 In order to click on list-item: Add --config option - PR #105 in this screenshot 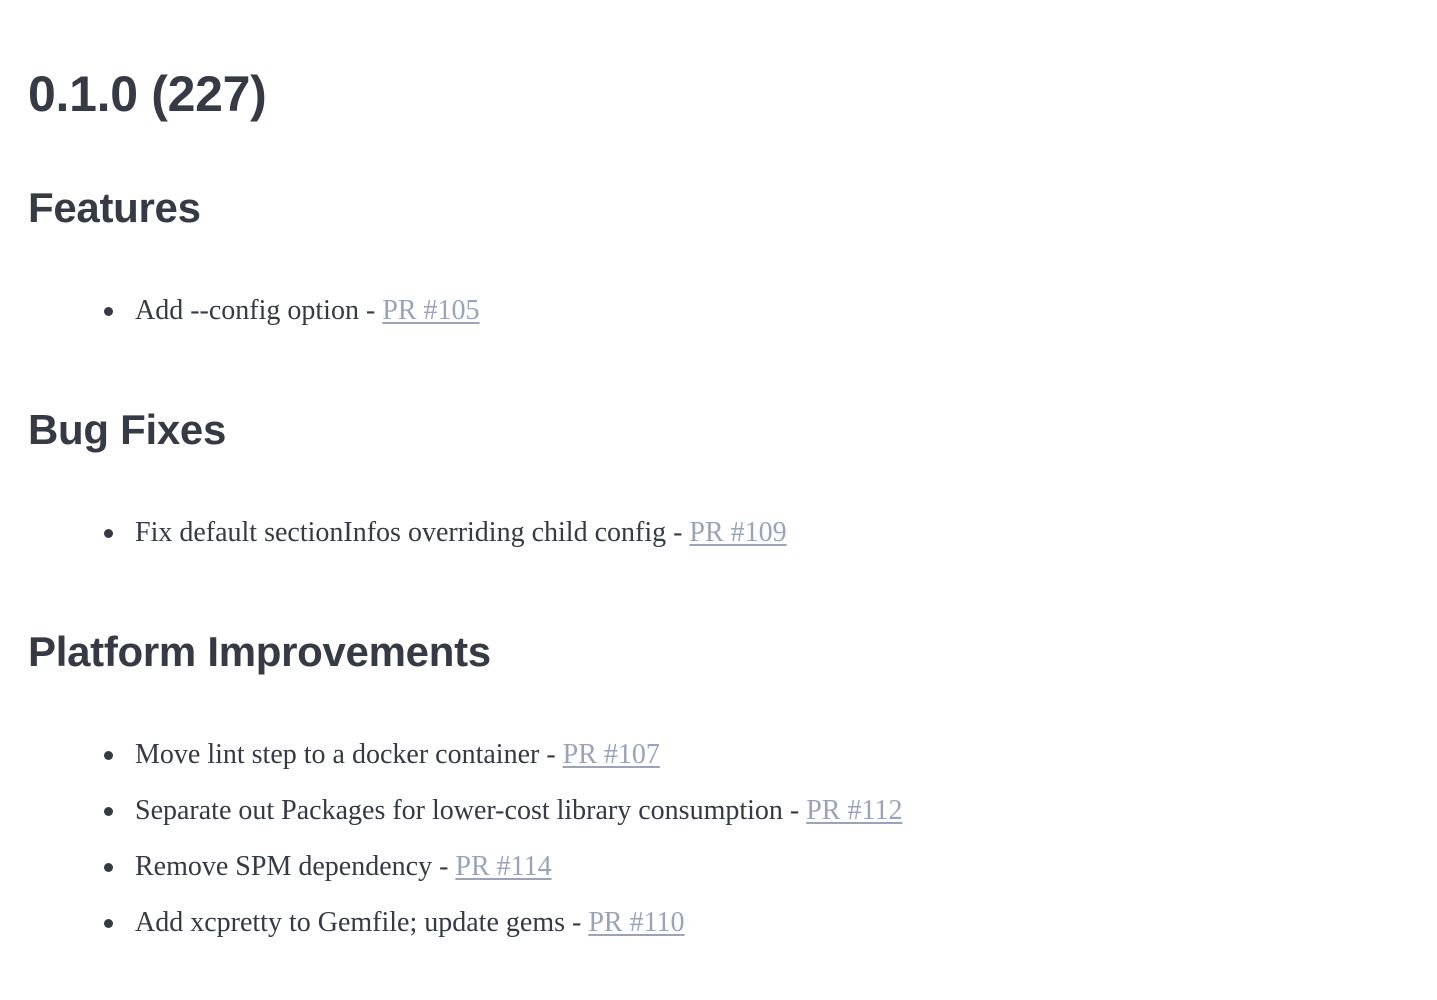, I will do `click(292, 311)`.